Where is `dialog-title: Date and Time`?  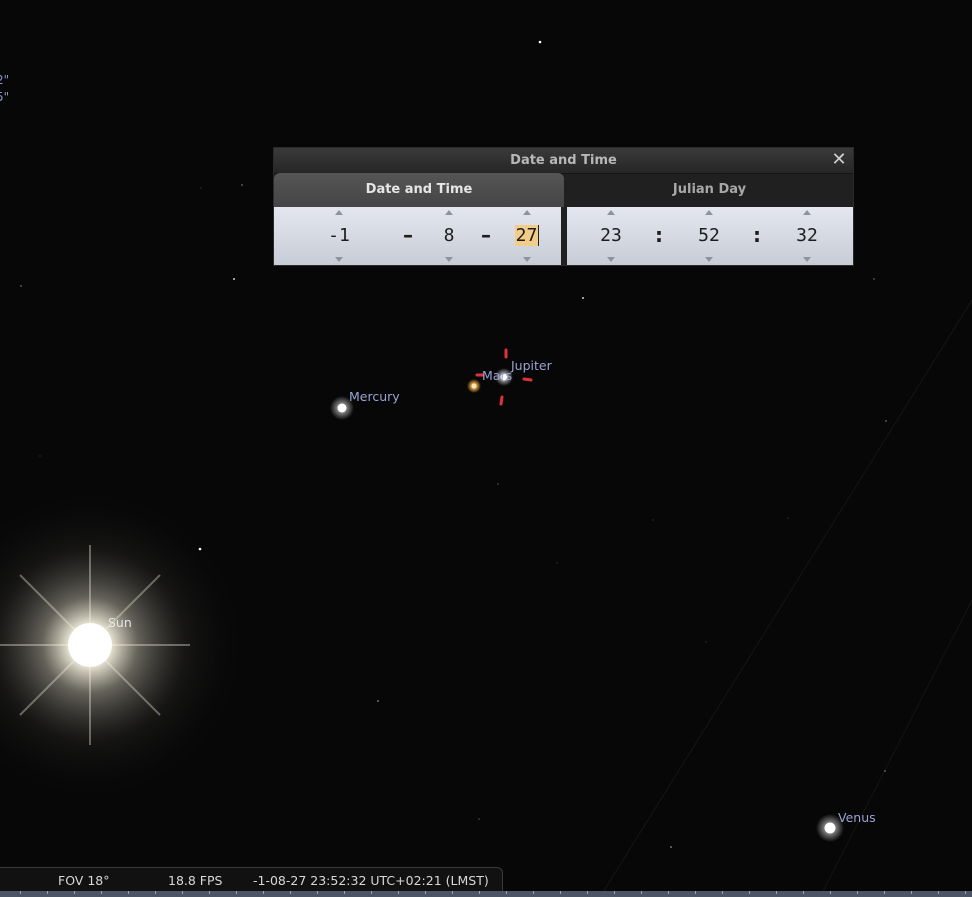 dialog-title: Date and Time is located at coordinates (563, 161).